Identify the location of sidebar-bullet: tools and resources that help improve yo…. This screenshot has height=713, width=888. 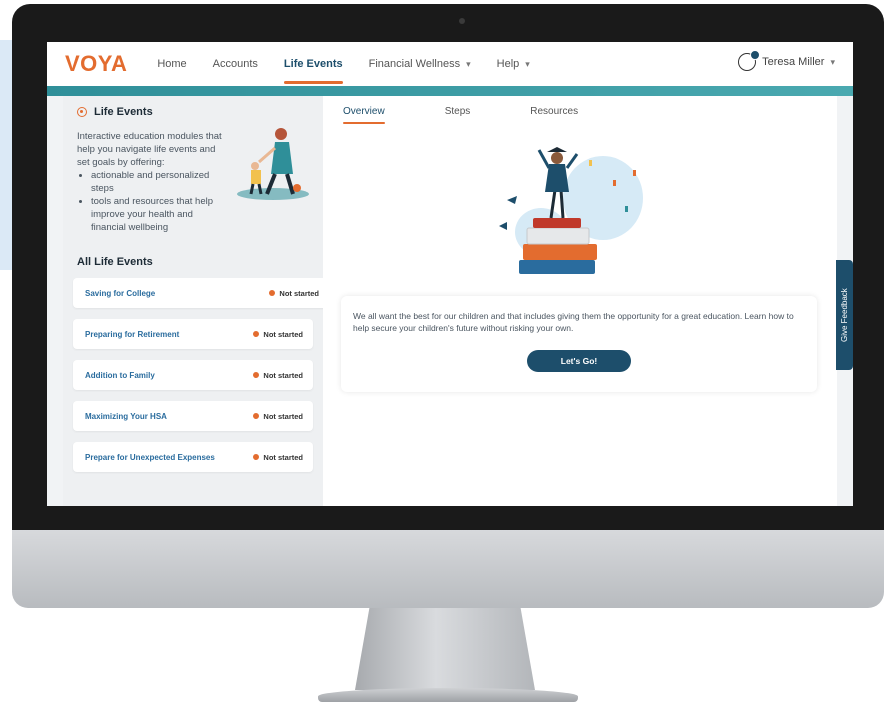
(159, 214).